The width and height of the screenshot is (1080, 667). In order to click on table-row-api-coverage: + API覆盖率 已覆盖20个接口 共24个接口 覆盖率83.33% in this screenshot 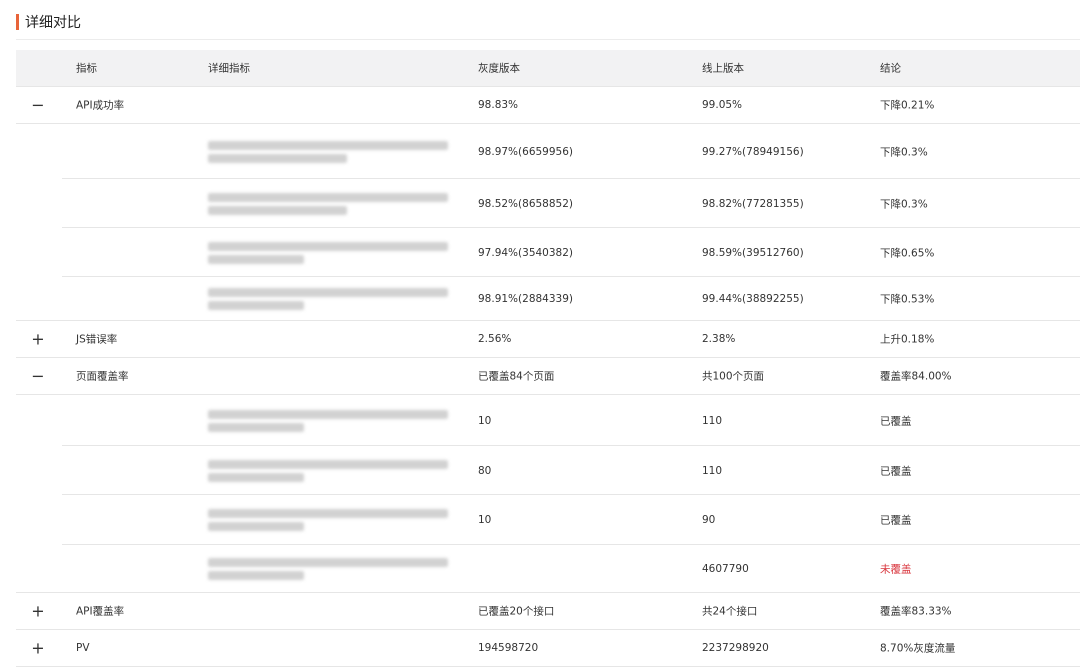, I will do `click(548, 611)`.